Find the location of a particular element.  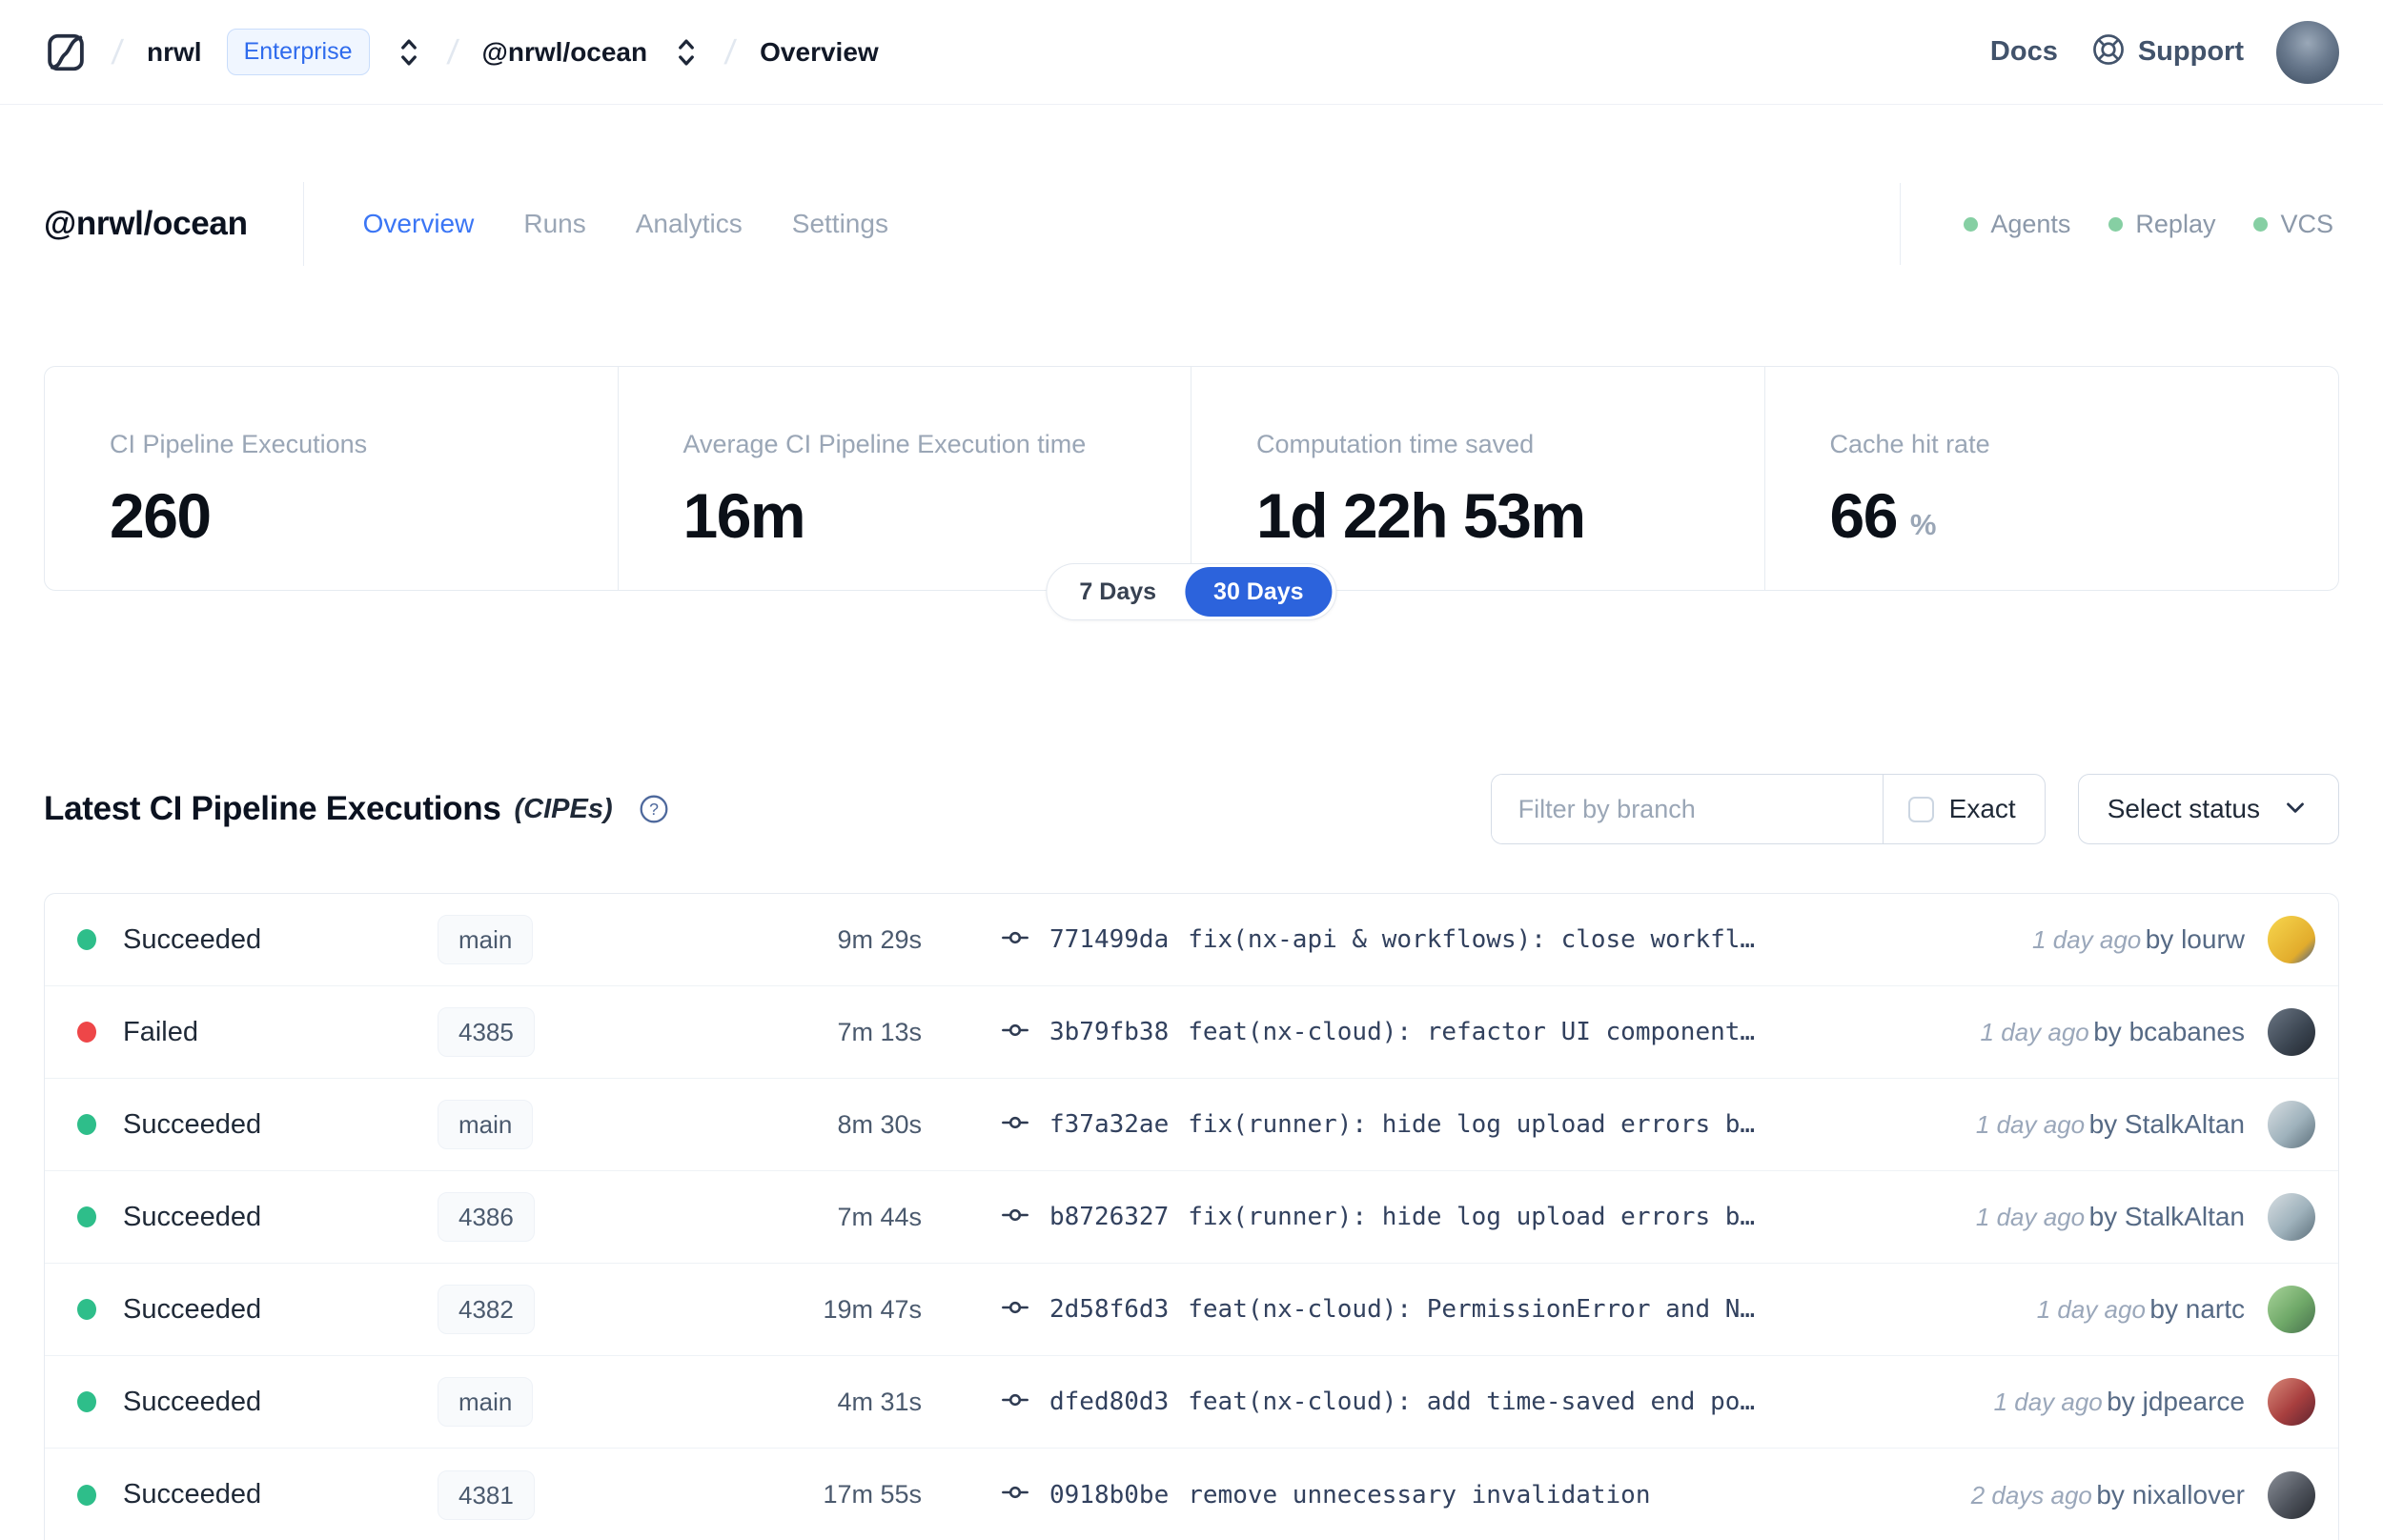

duration: 17m 55s is located at coordinates (873, 1494).